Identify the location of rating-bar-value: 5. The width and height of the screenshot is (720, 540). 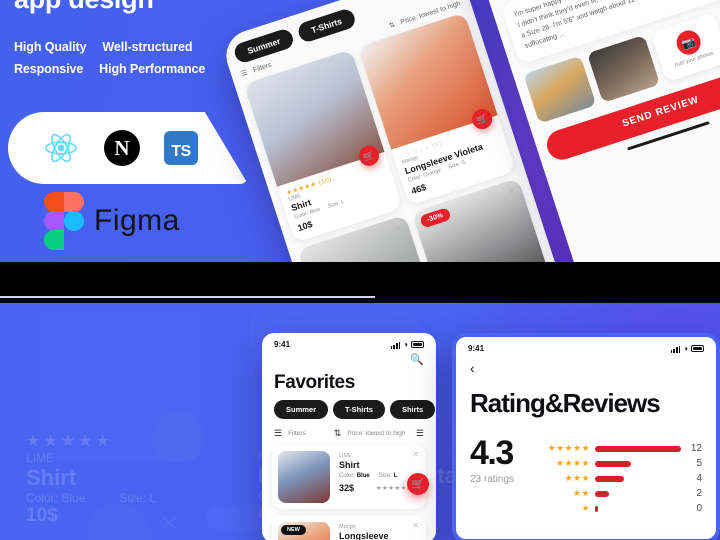
(699, 463).